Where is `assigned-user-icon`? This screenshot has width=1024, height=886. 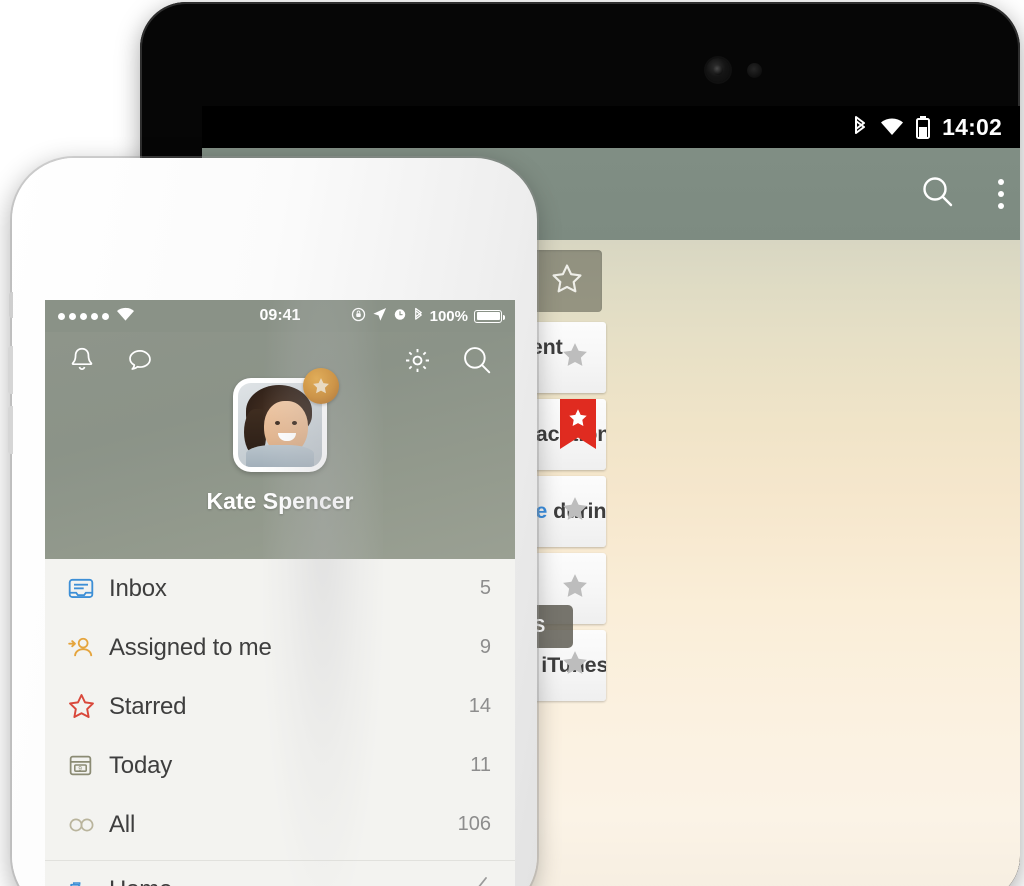
assigned-user-icon is located at coordinates (88, 648).